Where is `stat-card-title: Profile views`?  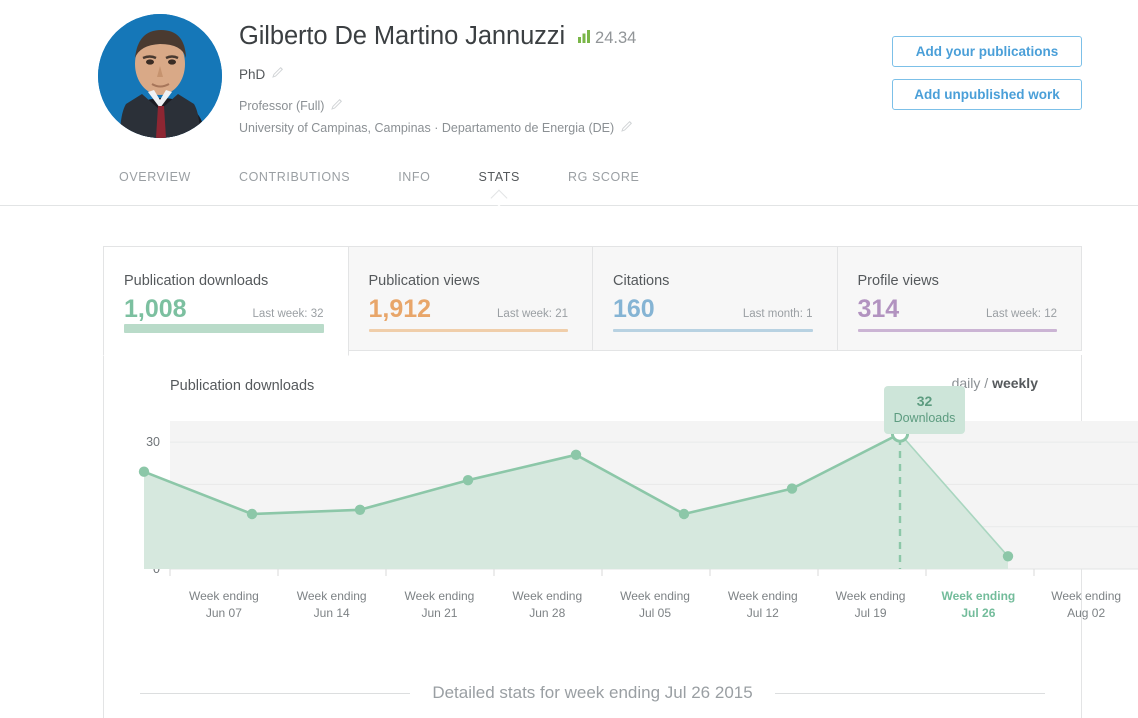 stat-card-title: Profile views is located at coordinates (898, 281).